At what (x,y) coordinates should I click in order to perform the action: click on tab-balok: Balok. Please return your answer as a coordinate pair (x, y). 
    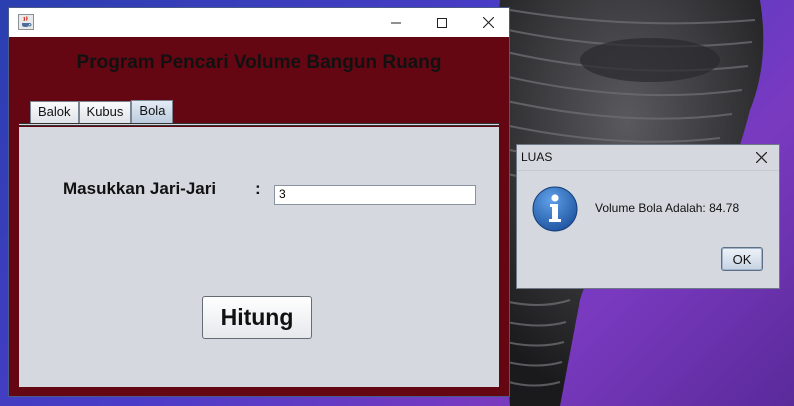
    Looking at the image, I should click on (54, 112).